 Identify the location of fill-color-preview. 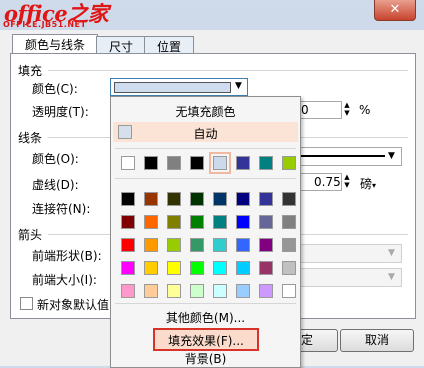
(172, 87).